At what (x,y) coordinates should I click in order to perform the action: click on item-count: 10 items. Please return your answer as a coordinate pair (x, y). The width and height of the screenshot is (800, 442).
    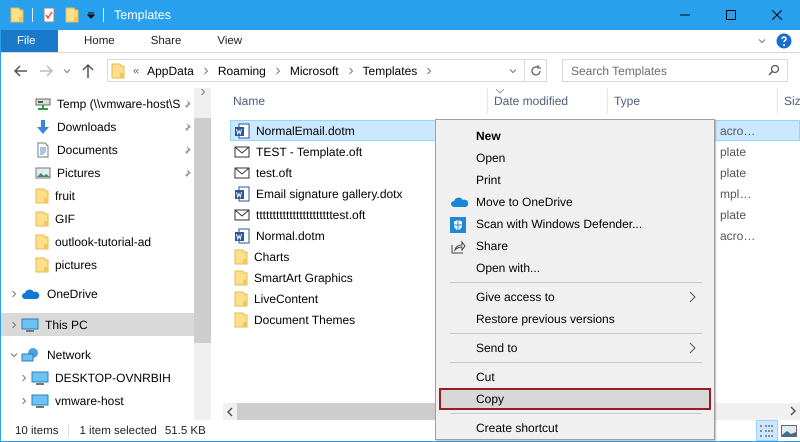
    Looking at the image, I should click on (36, 430).